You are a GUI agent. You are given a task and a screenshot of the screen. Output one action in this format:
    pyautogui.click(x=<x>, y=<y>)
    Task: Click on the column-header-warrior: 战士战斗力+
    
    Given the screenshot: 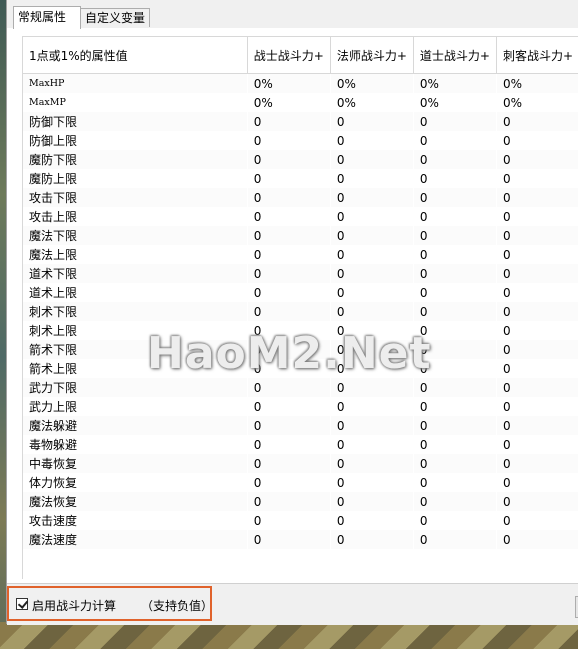 What is the action you would take?
    pyautogui.click(x=289, y=55)
    